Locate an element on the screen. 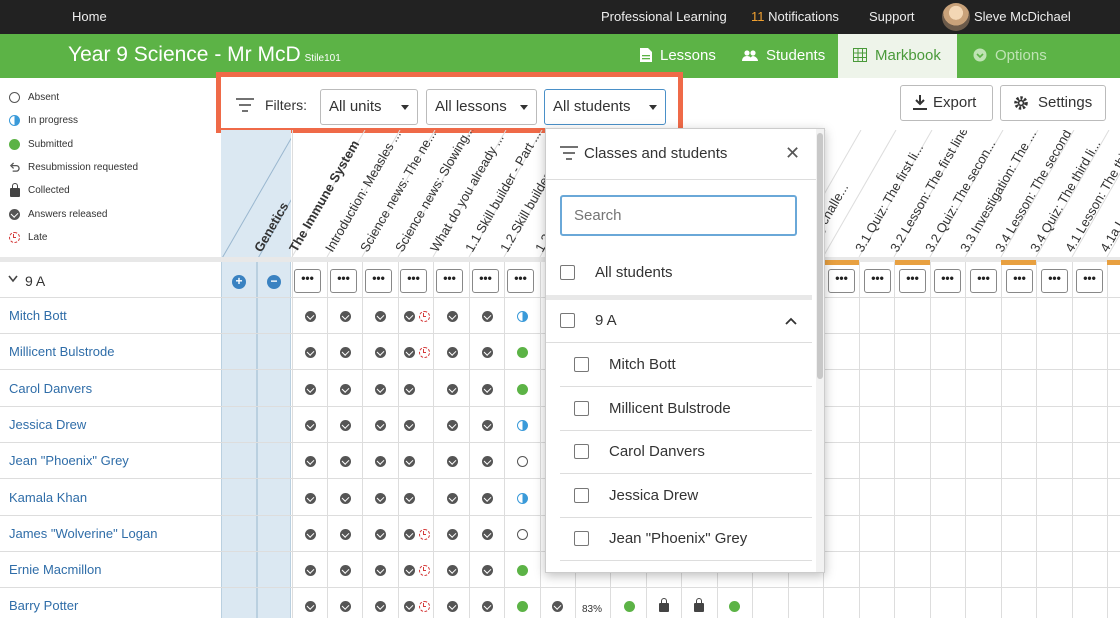 The image size is (1120, 618). chevron-up-icon is located at coordinates (791, 321).